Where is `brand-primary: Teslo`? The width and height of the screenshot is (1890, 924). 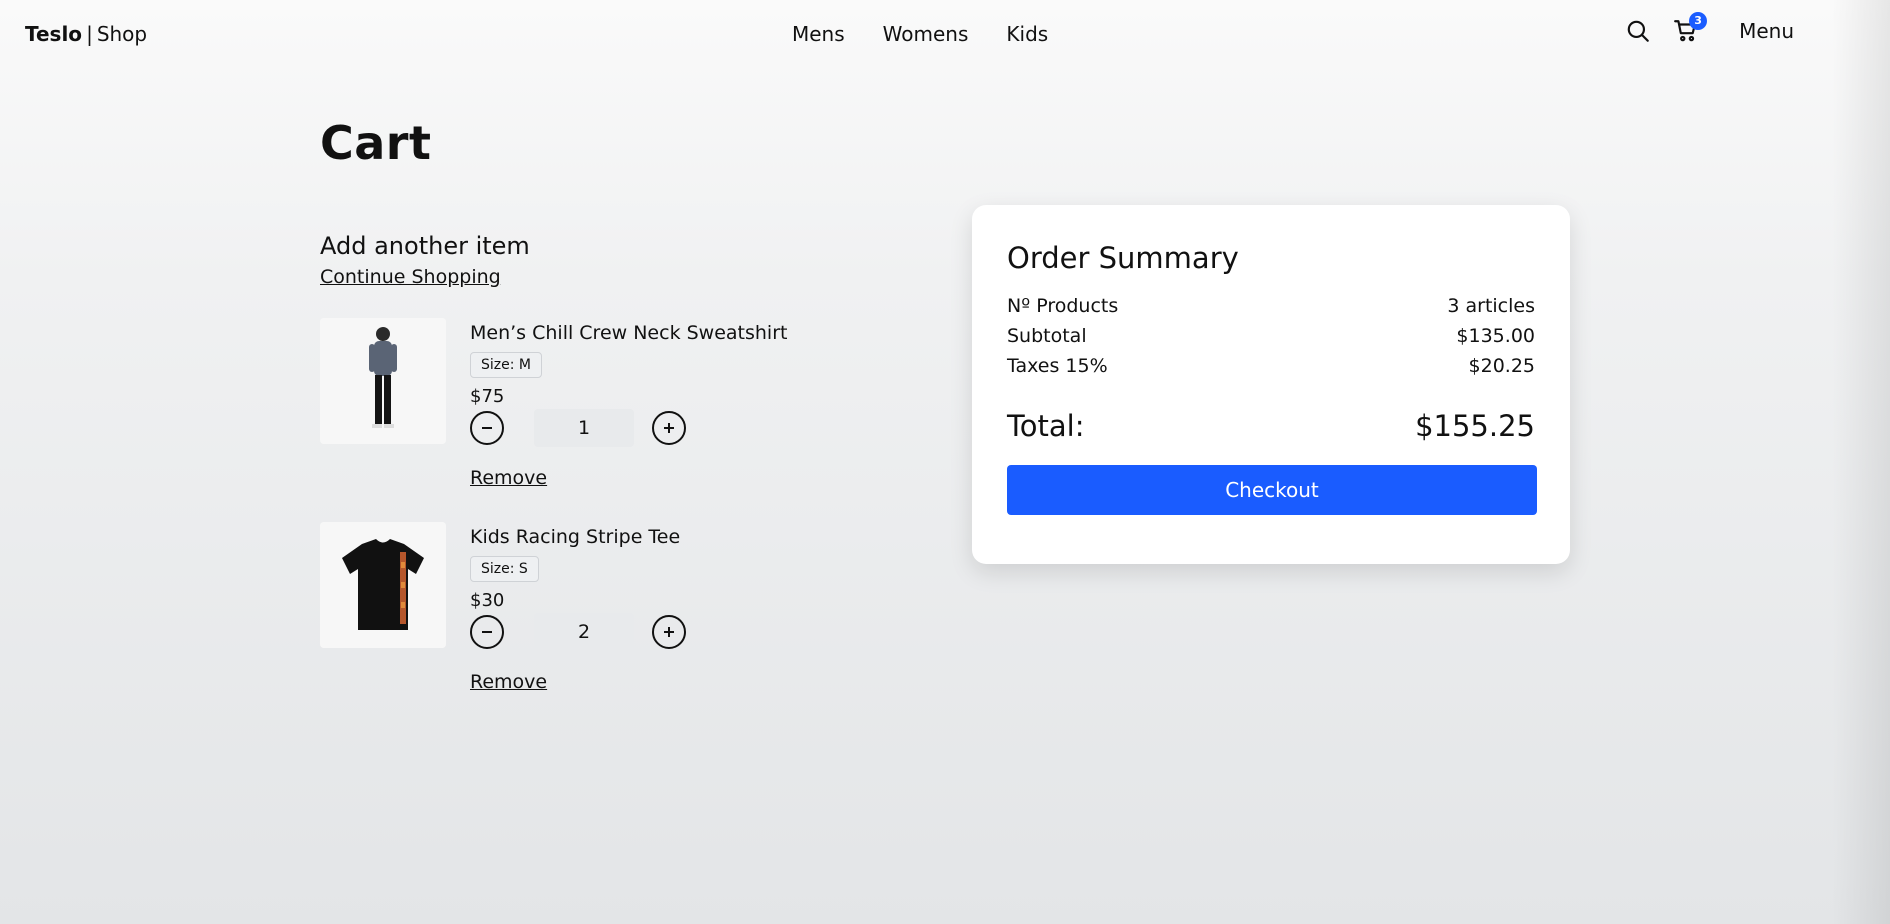 brand-primary: Teslo is located at coordinates (54, 34).